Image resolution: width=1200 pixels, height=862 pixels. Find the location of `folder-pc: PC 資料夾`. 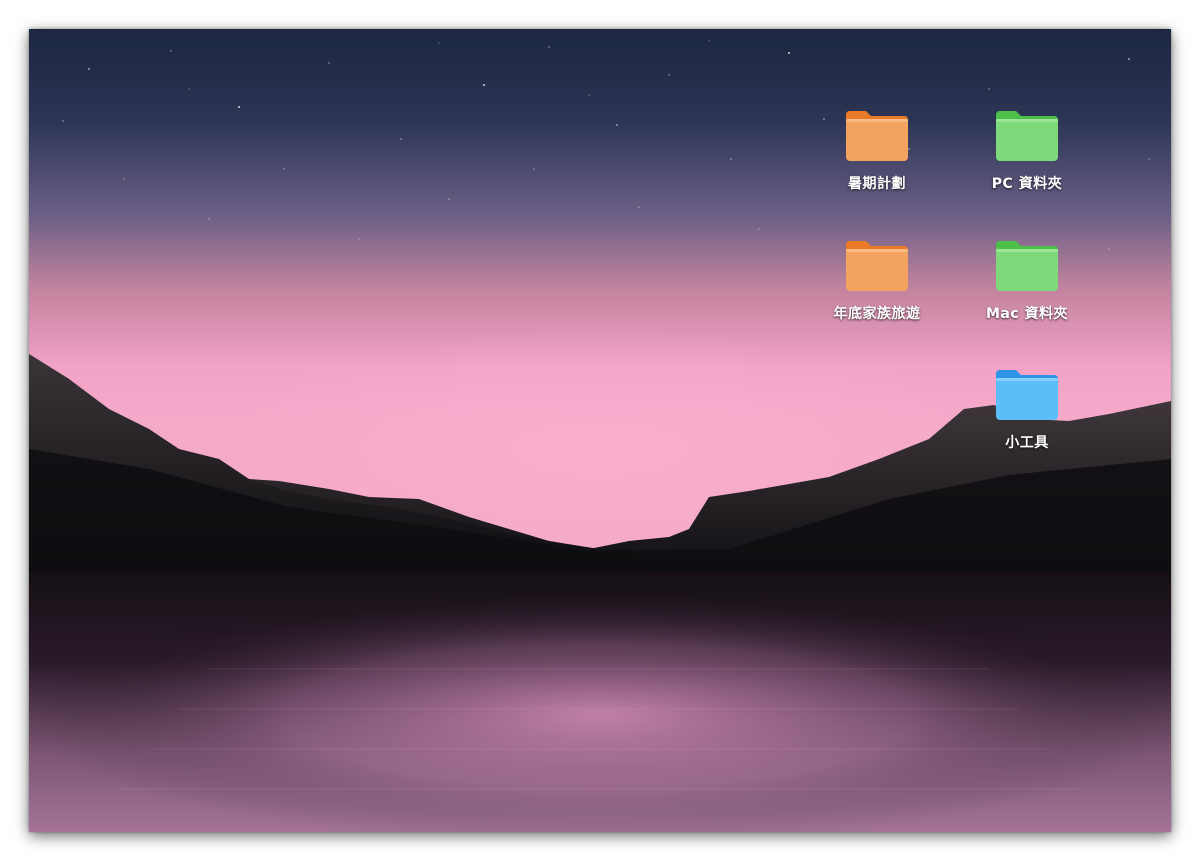

folder-pc: PC 資料夾 is located at coordinates (1027, 159).